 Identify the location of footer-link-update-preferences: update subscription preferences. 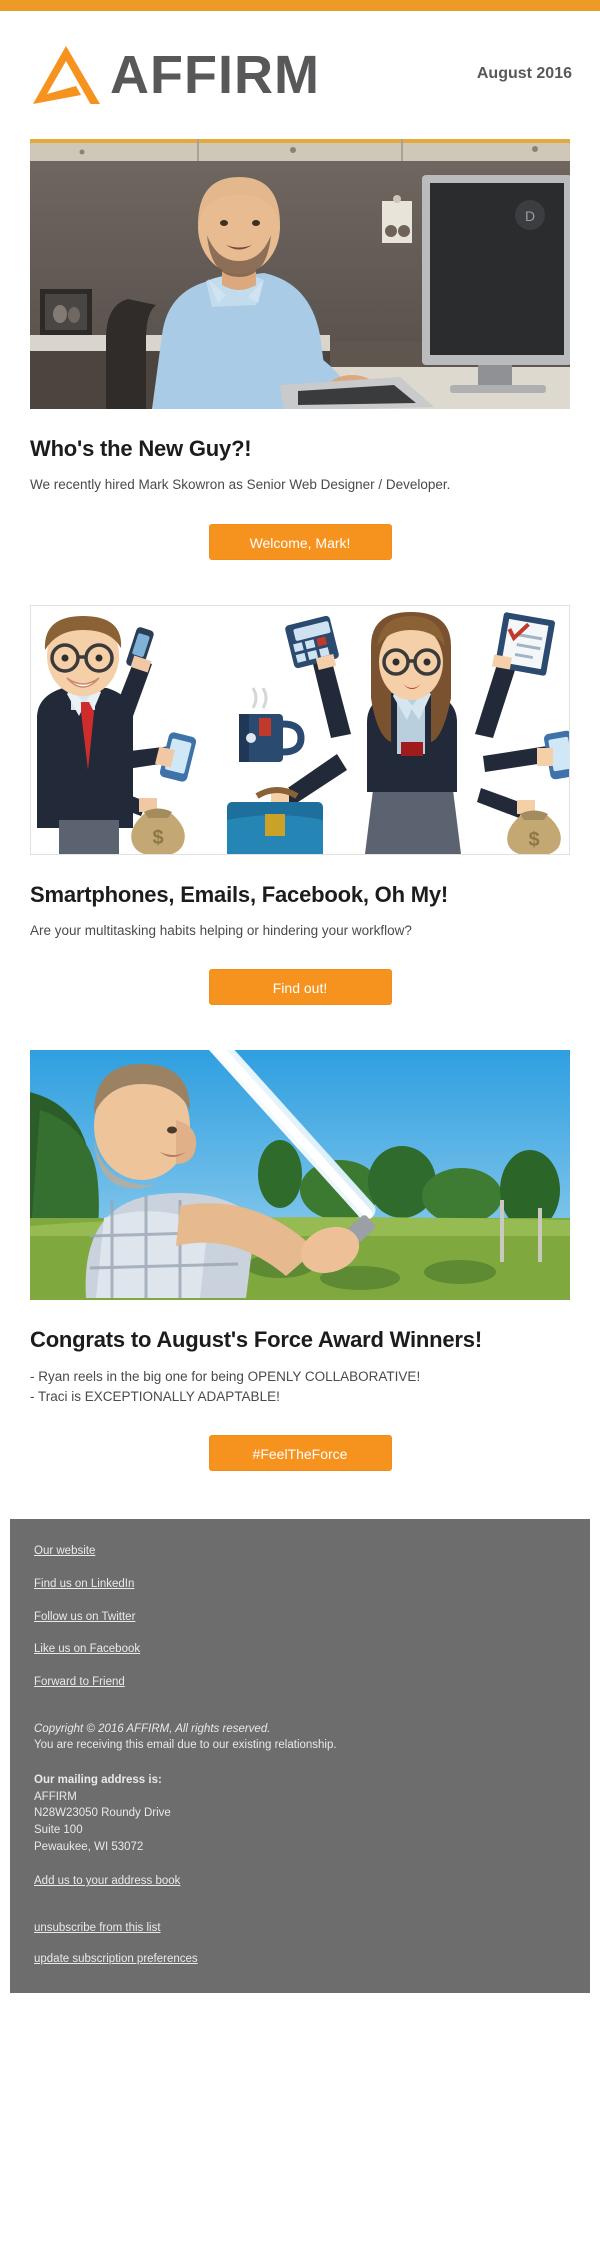
(300, 1959).